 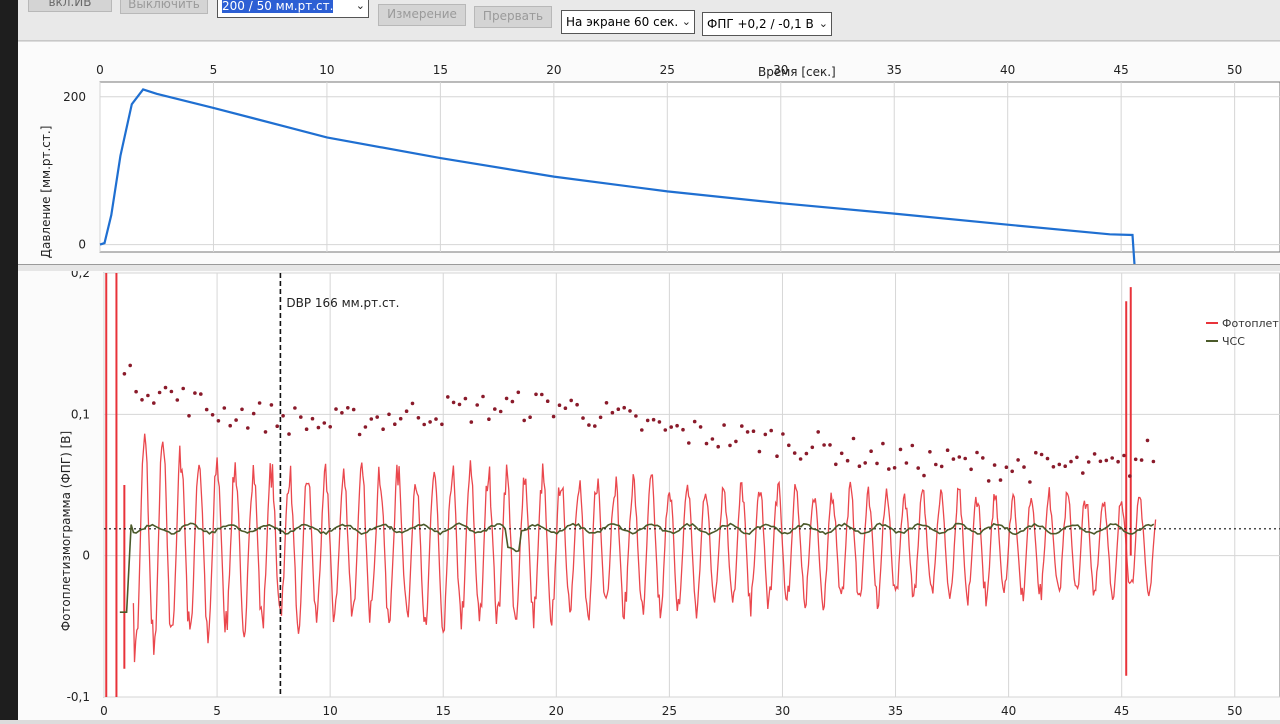 I want to click on ppg-y-axis-label: Фотоплетизмограмма (ФПГ) [В], so click(x=66, y=531).